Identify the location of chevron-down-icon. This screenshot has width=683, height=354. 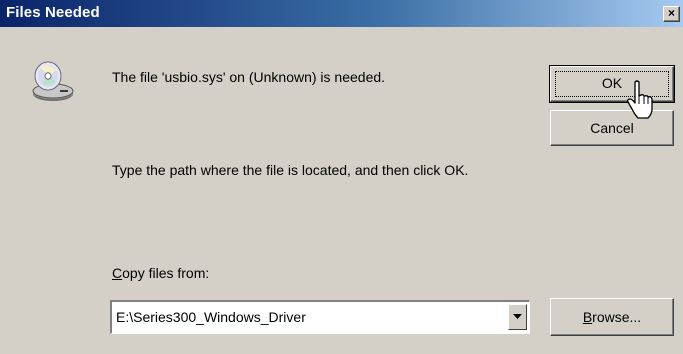
(517, 316).